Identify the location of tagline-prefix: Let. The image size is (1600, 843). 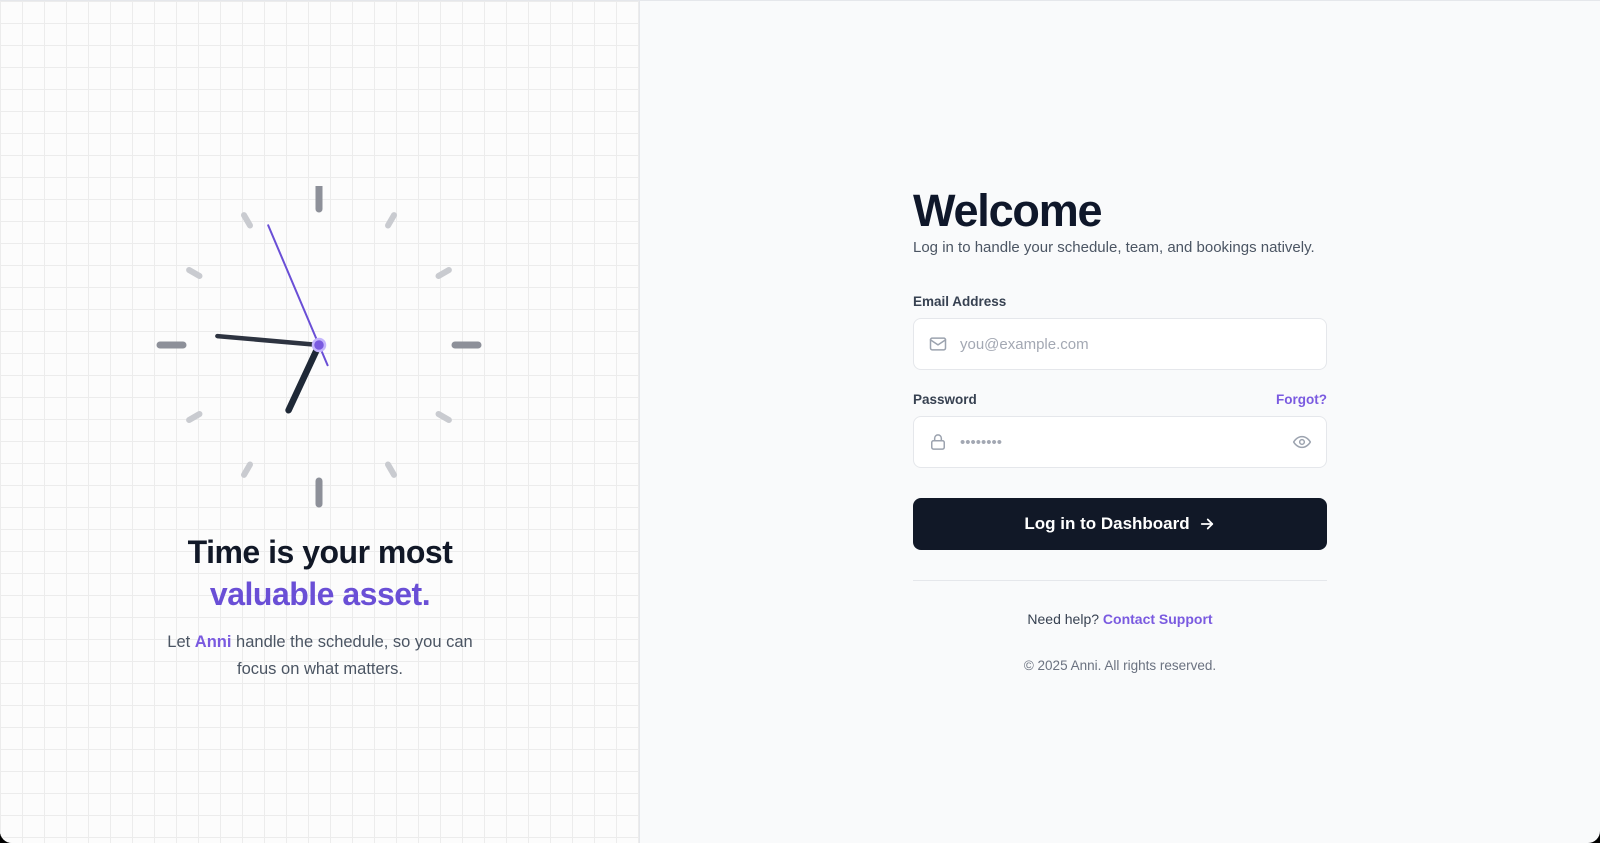
(181, 642).